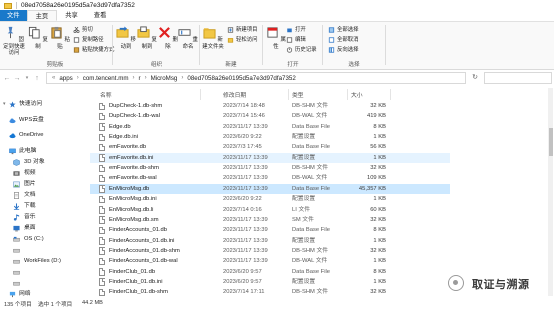  What do you see at coordinates (83, 30) in the screenshot?
I see `cut-button: 剪切` at bounding box center [83, 30].